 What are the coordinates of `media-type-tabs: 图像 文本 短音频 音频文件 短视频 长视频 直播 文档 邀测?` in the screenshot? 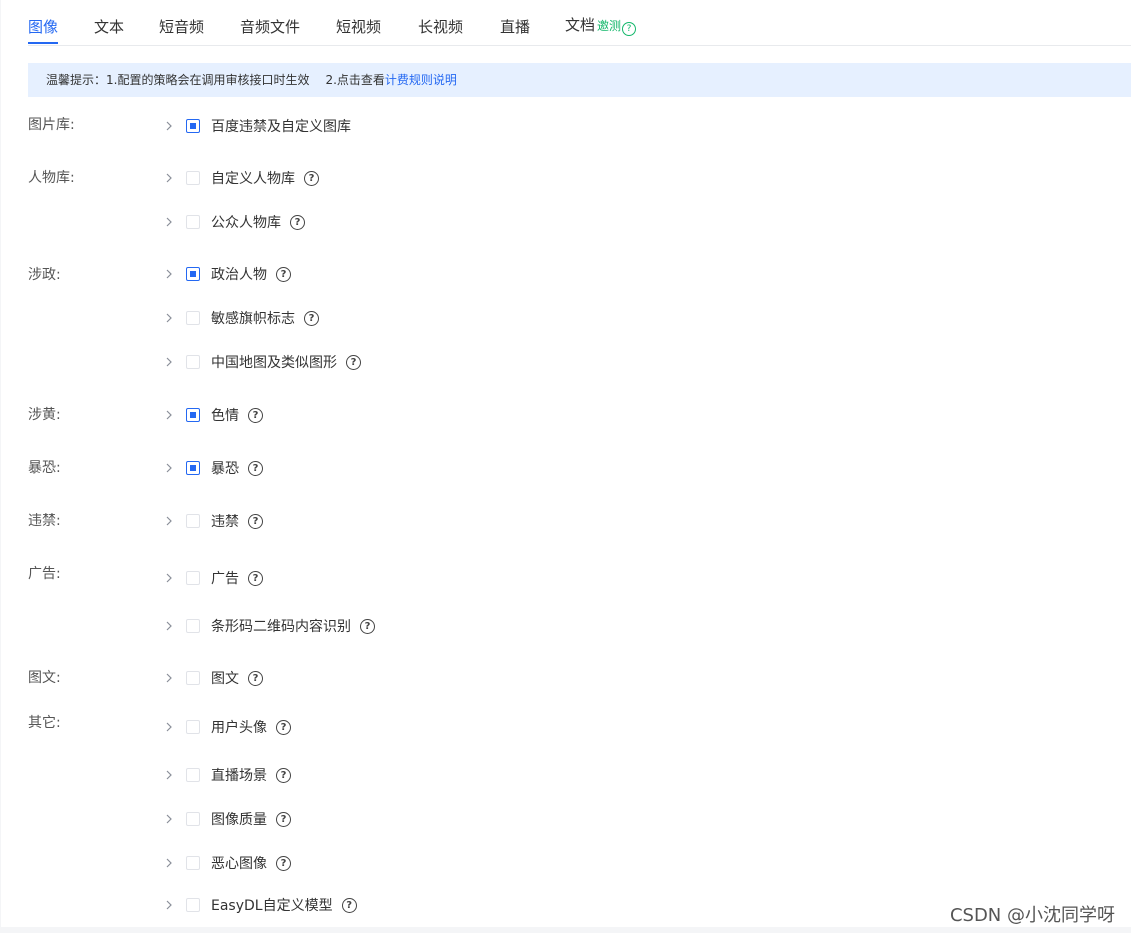 It's located at (579, 23).